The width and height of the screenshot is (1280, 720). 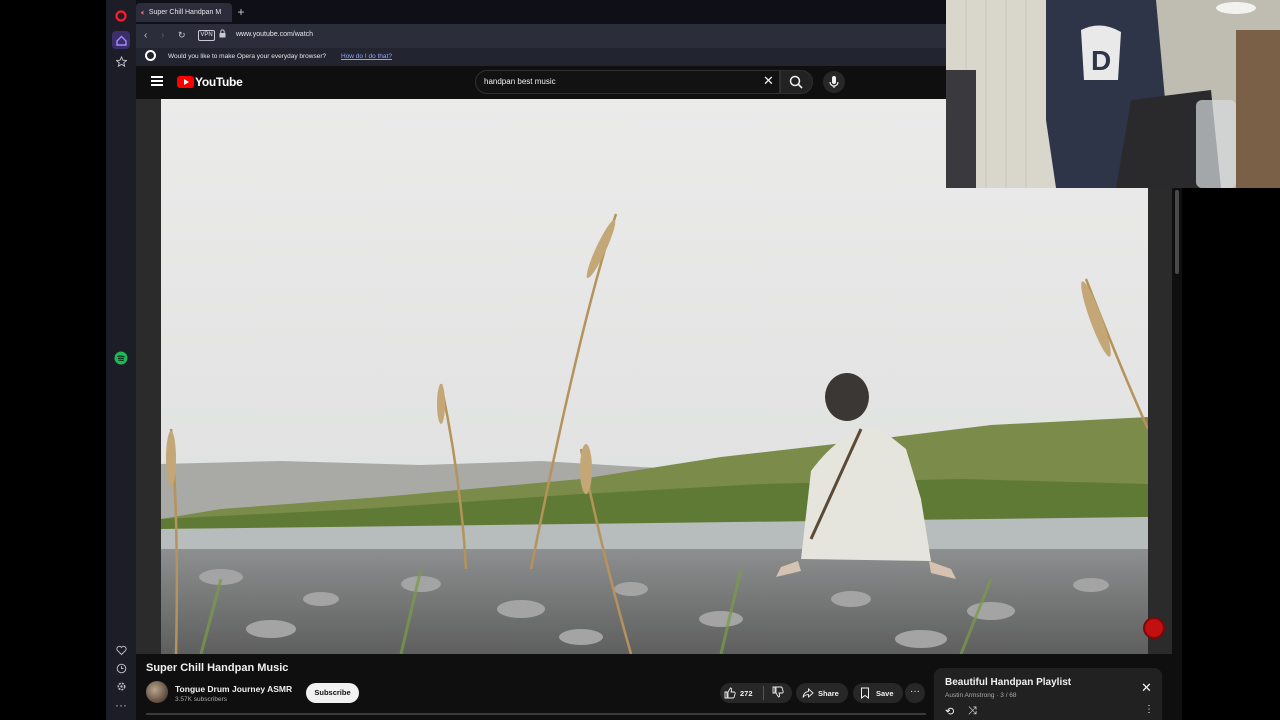 I want to click on tab-title: Super Chill Handpan M, so click(x=185, y=12).